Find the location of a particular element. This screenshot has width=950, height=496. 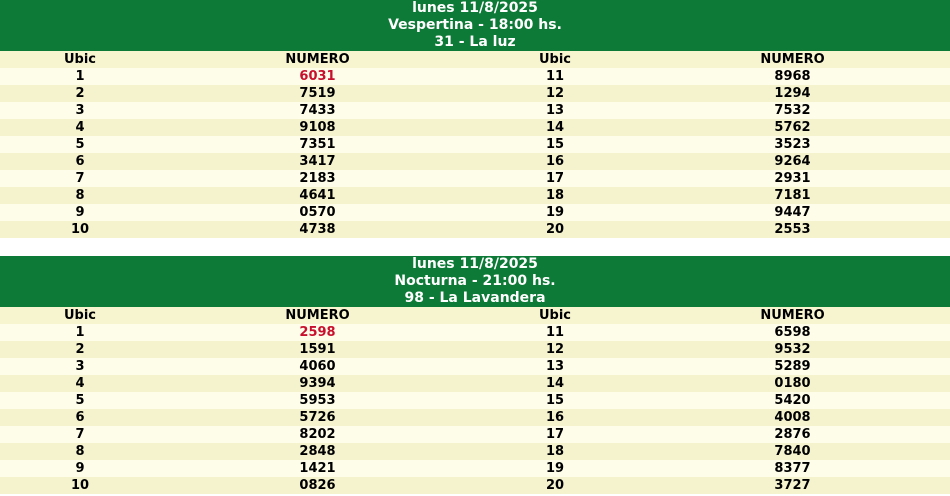

table-row: 3 4060 13 5289 is located at coordinates (475, 366).